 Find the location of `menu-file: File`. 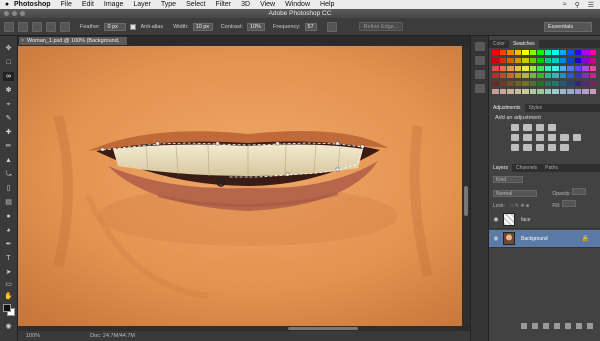

menu-file: File is located at coordinates (66, 4).